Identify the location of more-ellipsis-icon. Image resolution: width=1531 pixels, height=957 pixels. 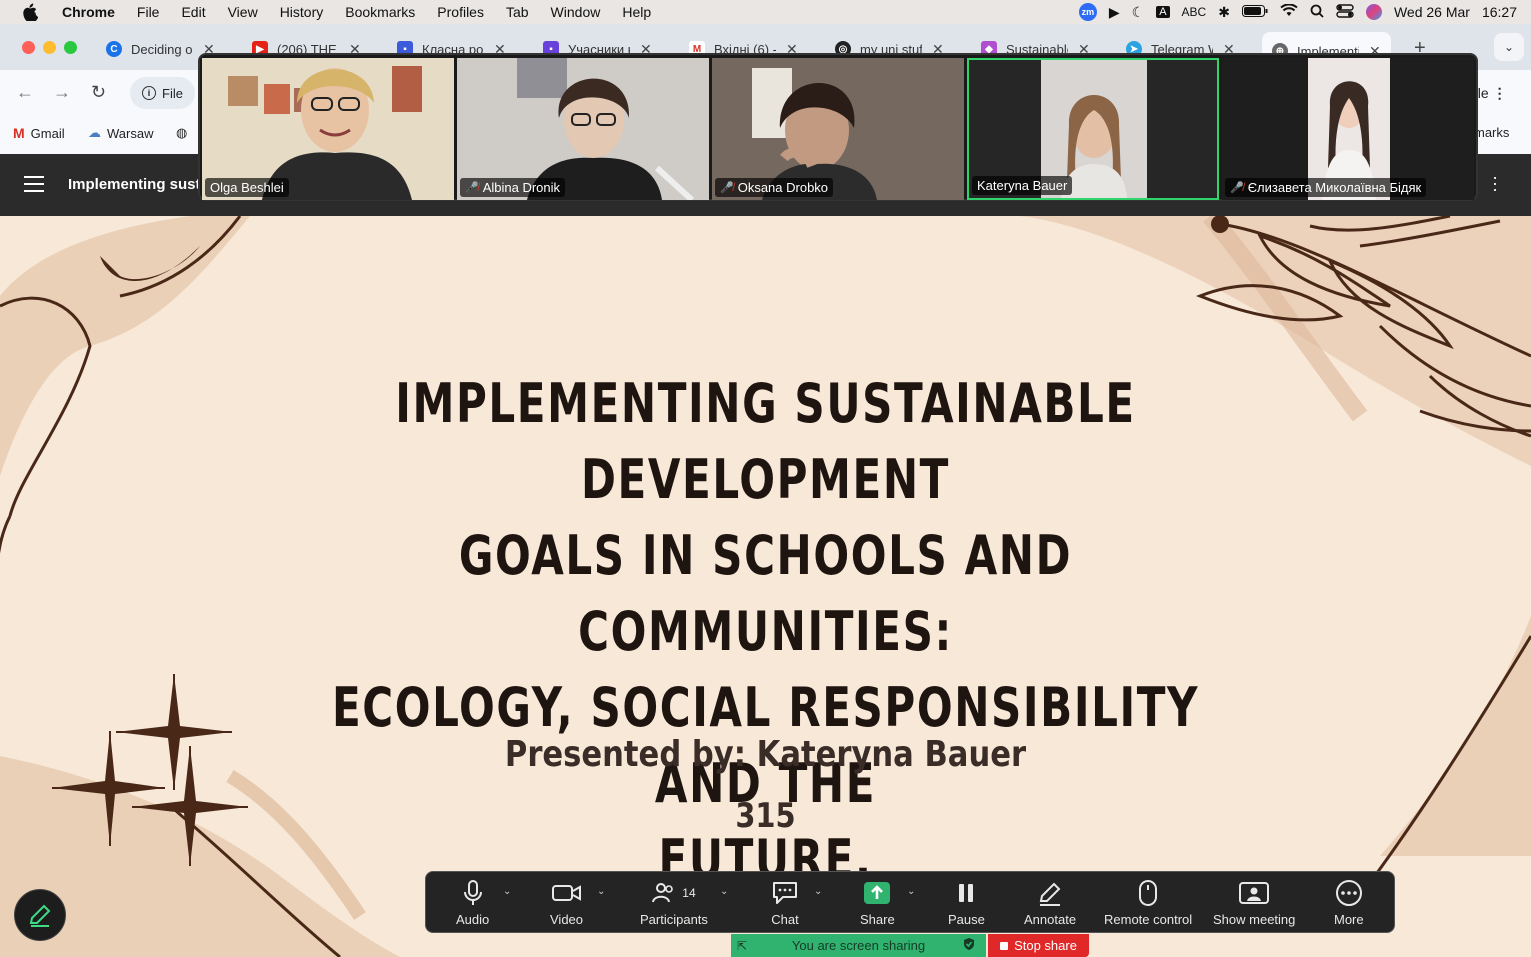
(1349, 893).